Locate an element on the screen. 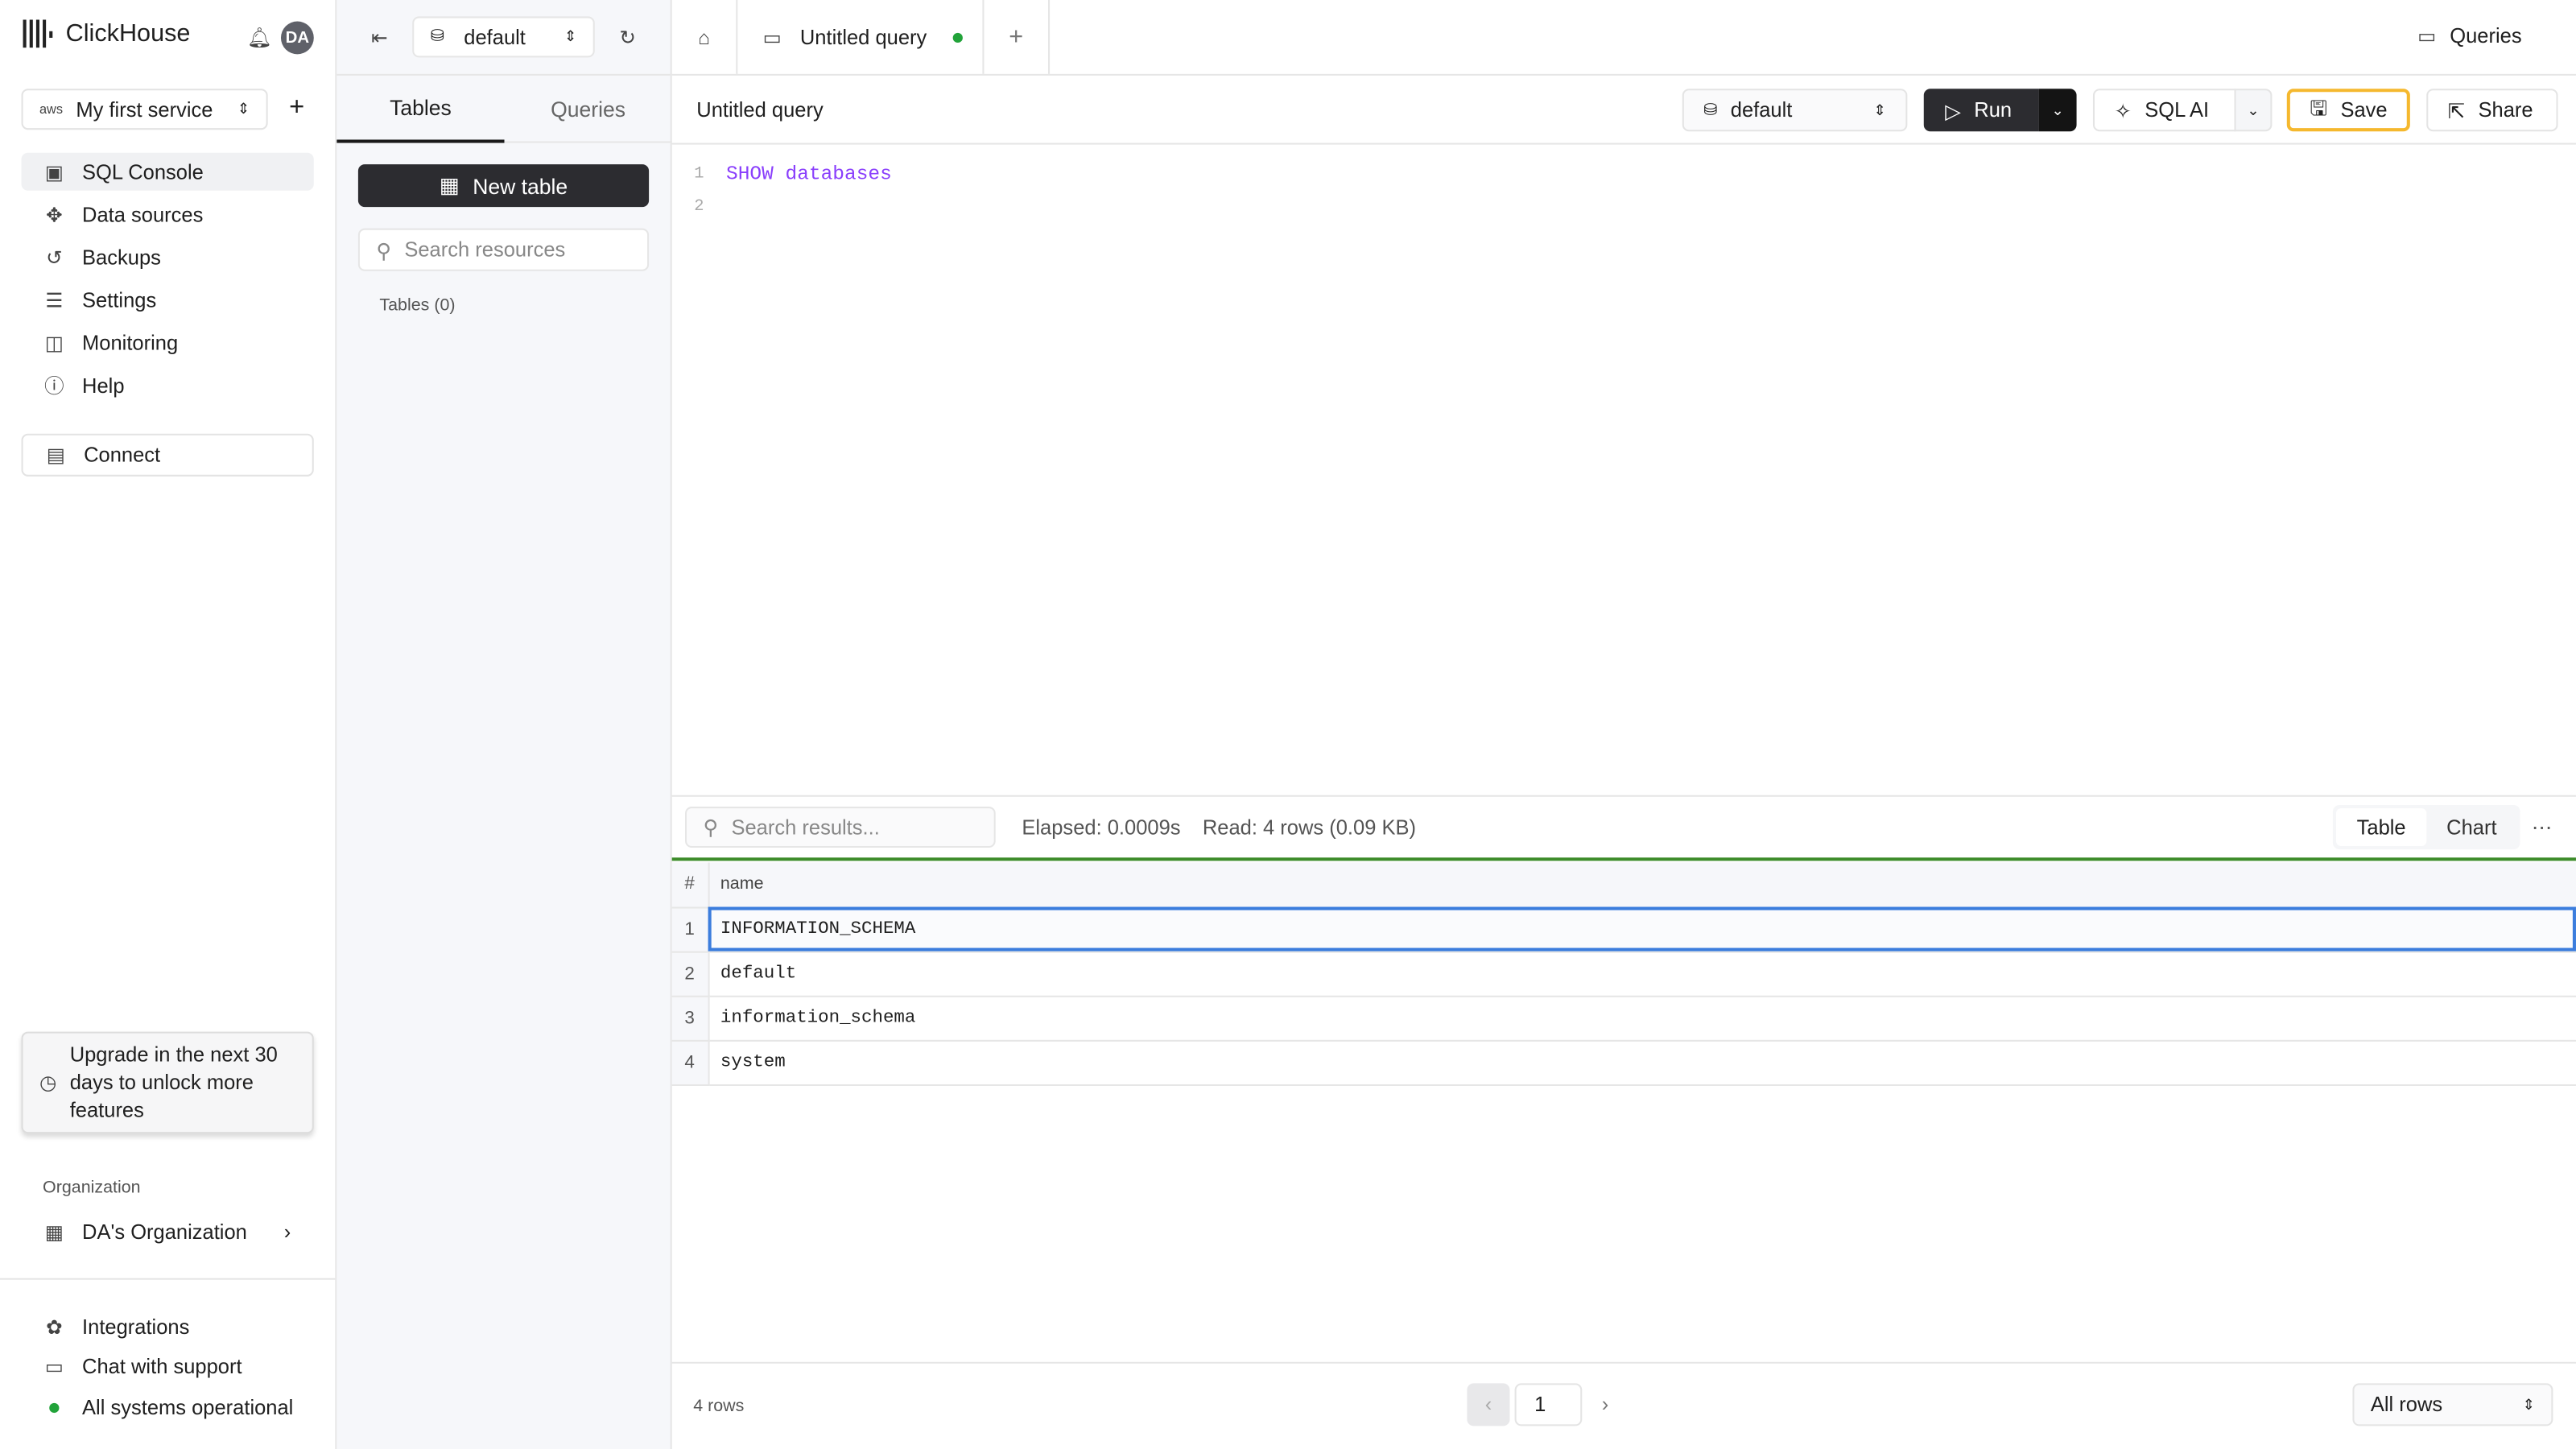  tab-chart-view: Chart is located at coordinates (2471, 827).